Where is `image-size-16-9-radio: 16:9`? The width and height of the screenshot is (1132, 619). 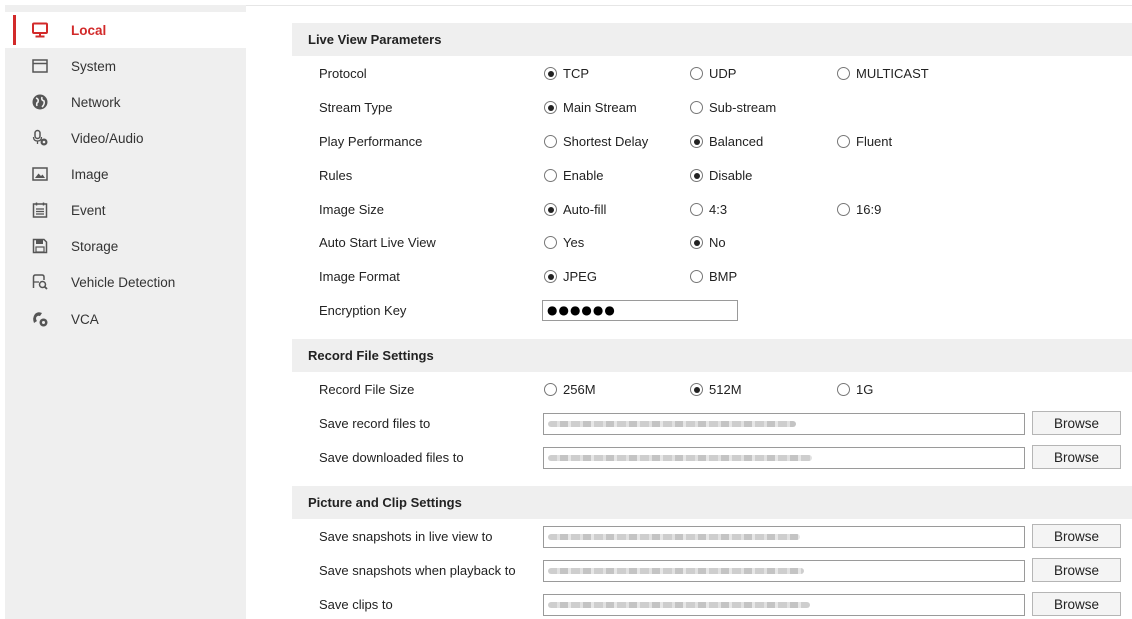
image-size-16-9-radio: 16:9 is located at coordinates (859, 209).